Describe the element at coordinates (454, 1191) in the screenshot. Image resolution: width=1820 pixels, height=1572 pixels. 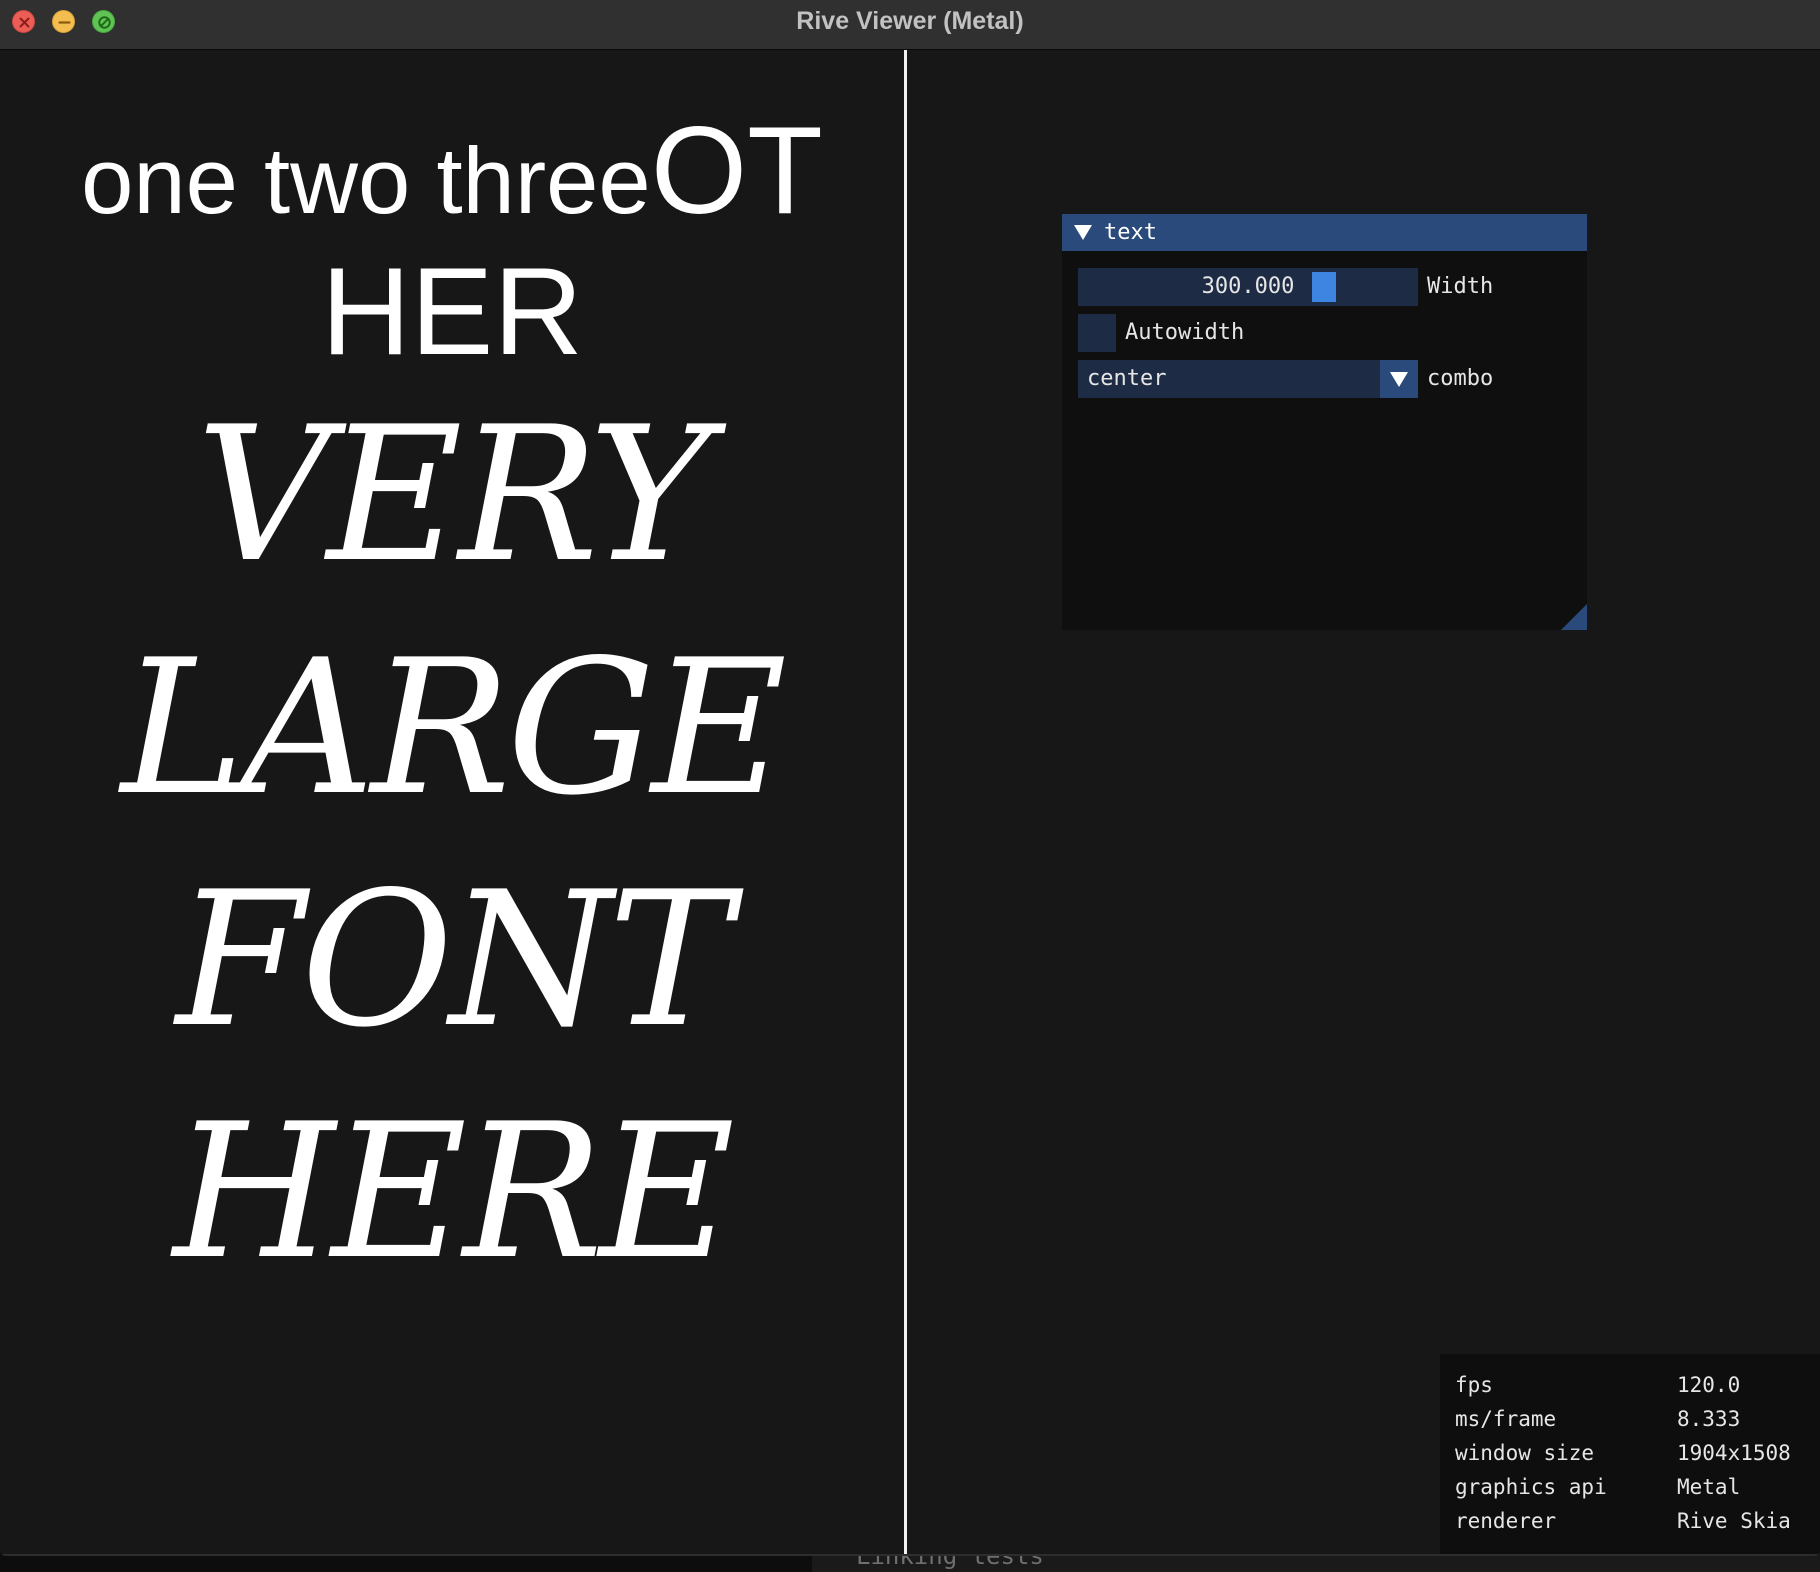
I see `serif-line-here: HERE` at that location.